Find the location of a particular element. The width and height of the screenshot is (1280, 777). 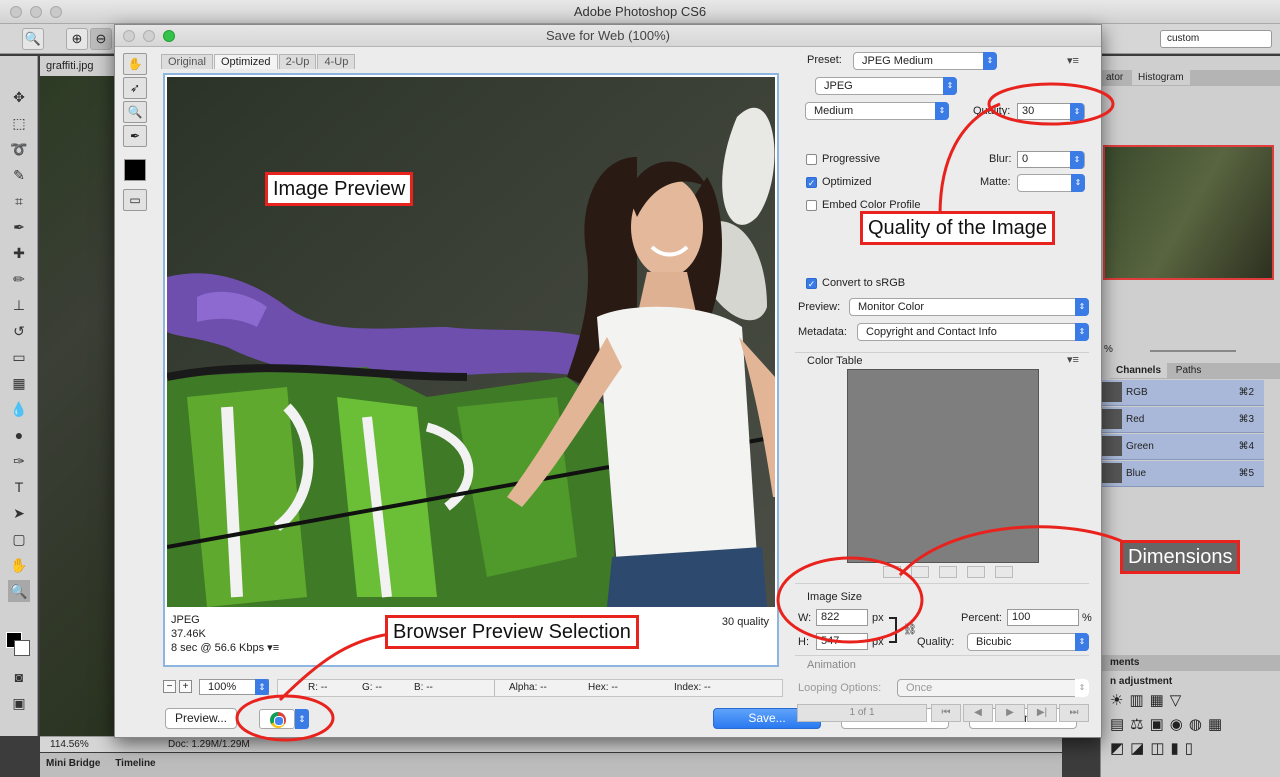

shape-tool-icon: ▢ is located at coordinates (19, 539).